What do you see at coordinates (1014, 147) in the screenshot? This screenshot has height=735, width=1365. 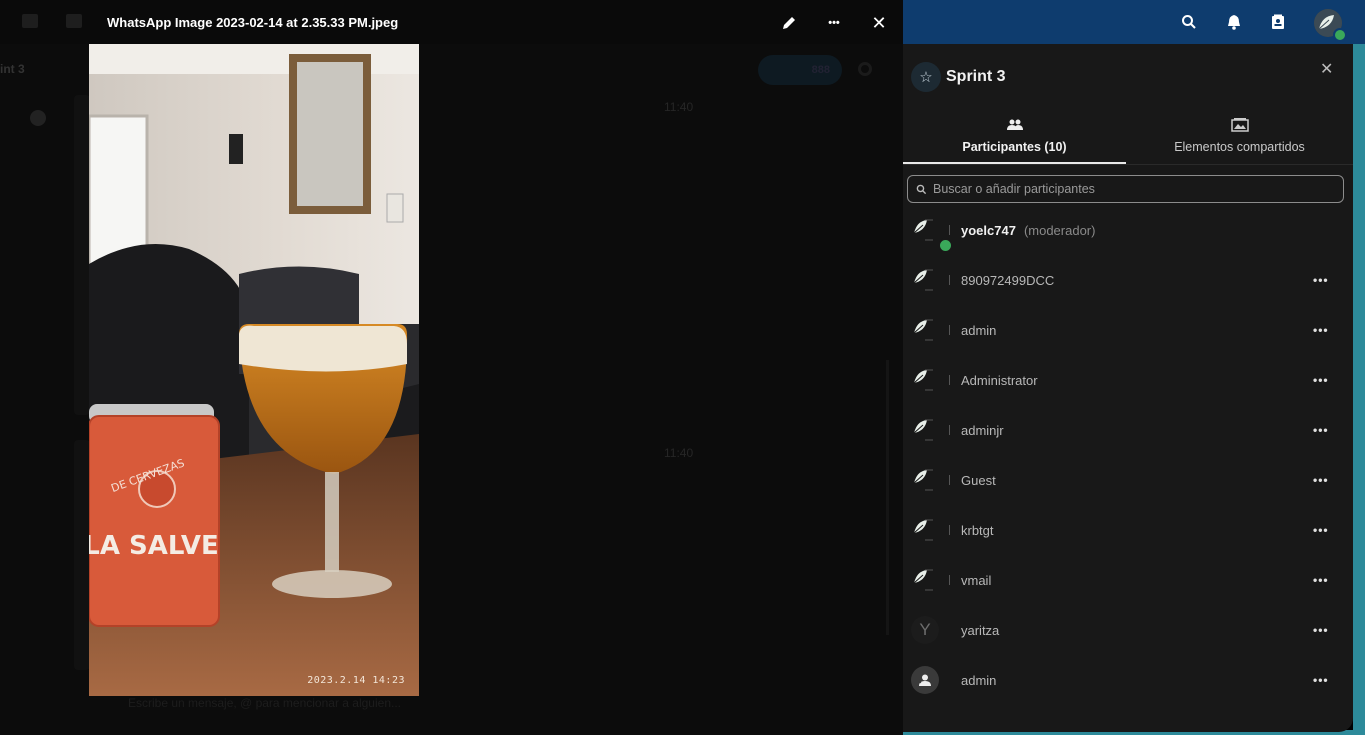 I see `tab-participants-label: Participantes (10)` at bounding box center [1014, 147].